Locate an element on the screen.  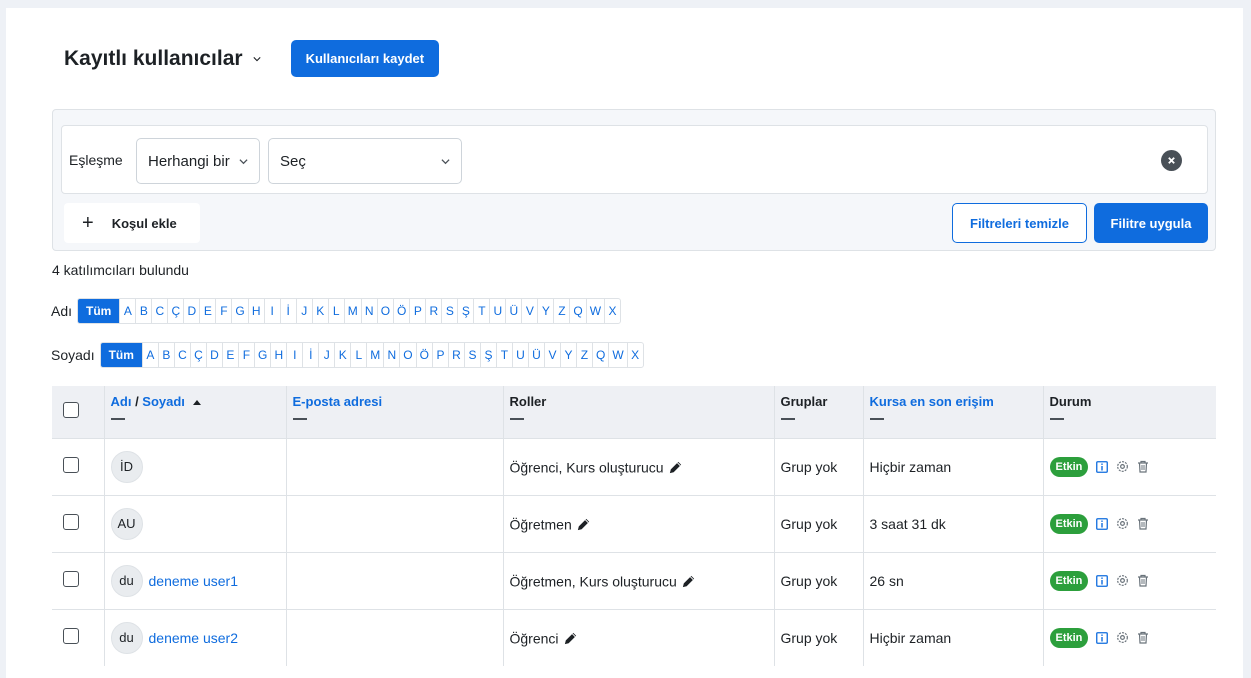
first-initial-letter: A is located at coordinates (127, 311).